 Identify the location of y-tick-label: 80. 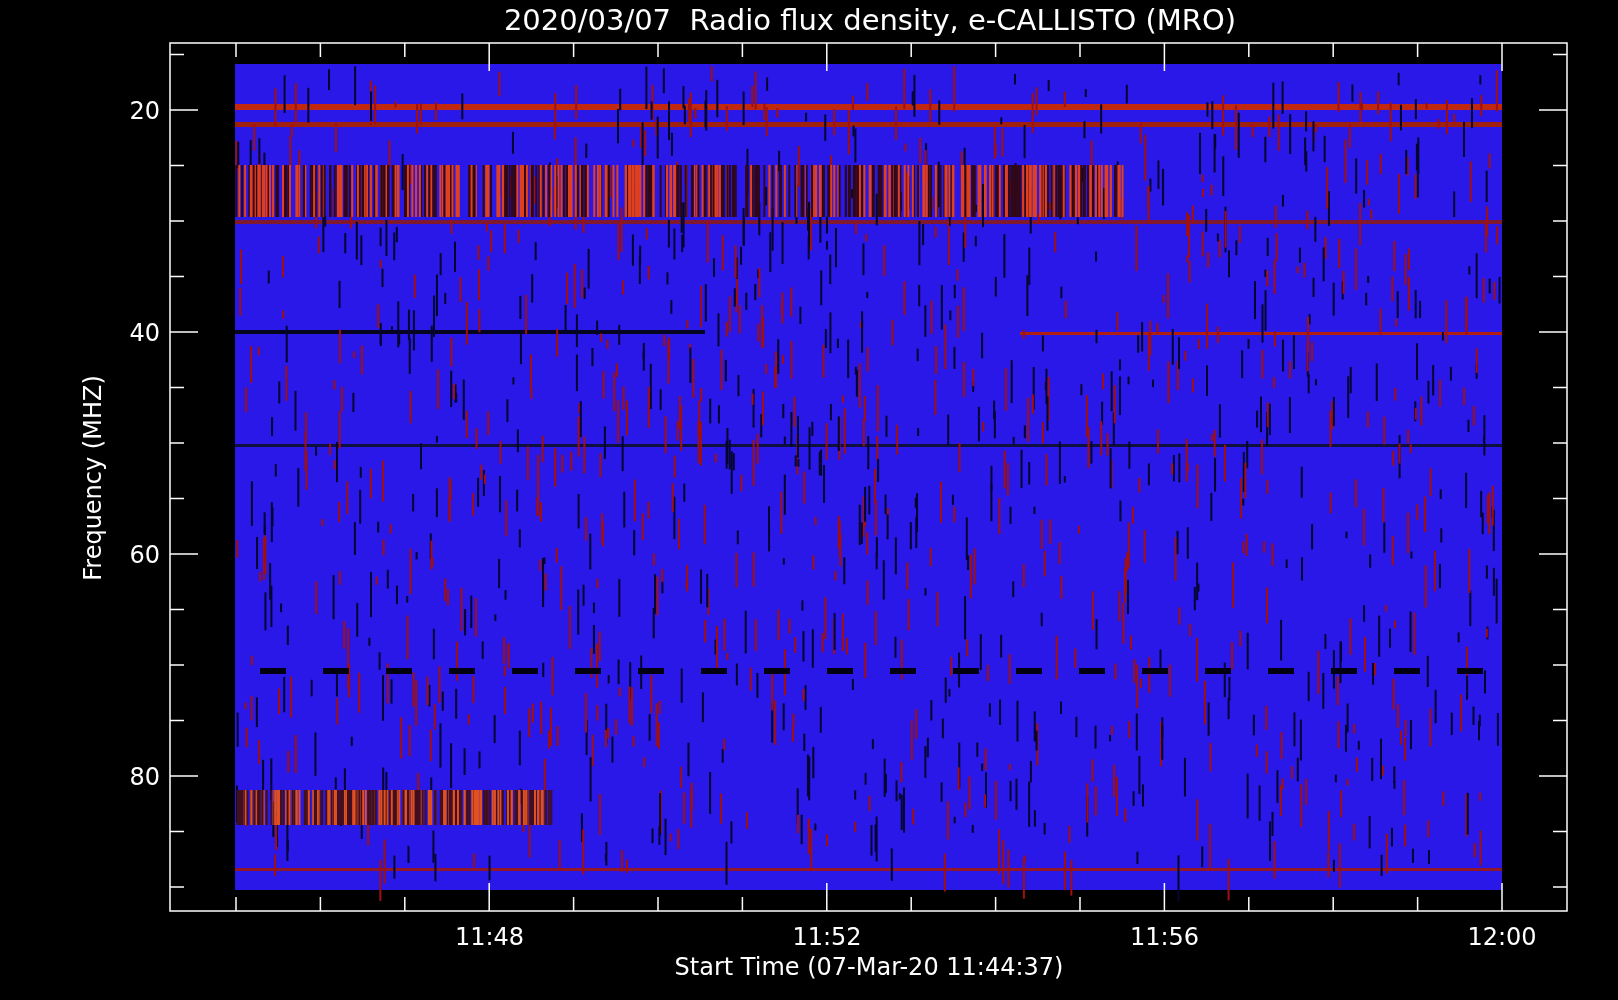
(144, 777).